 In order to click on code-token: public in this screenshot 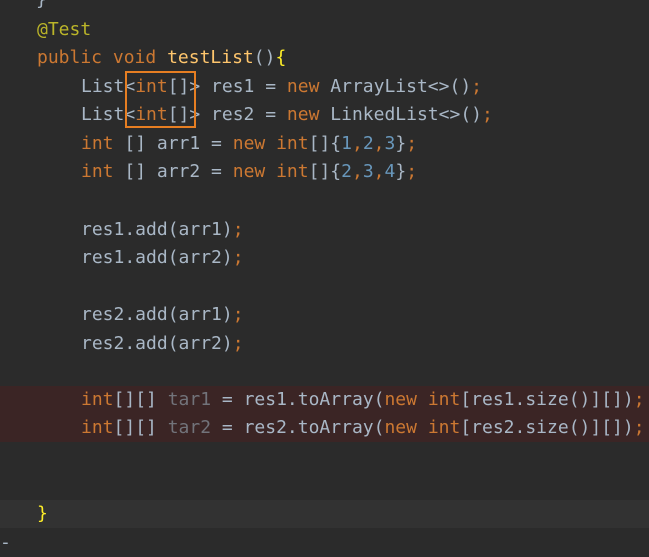, I will do `click(70, 57)`.